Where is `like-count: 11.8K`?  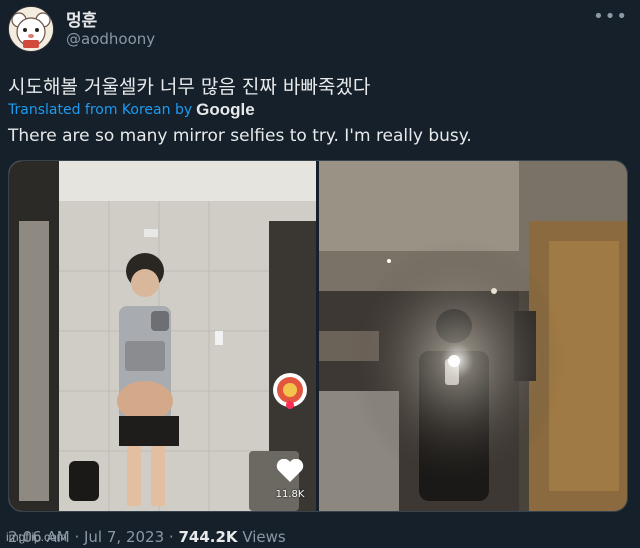 like-count: 11.8K is located at coordinates (290, 494).